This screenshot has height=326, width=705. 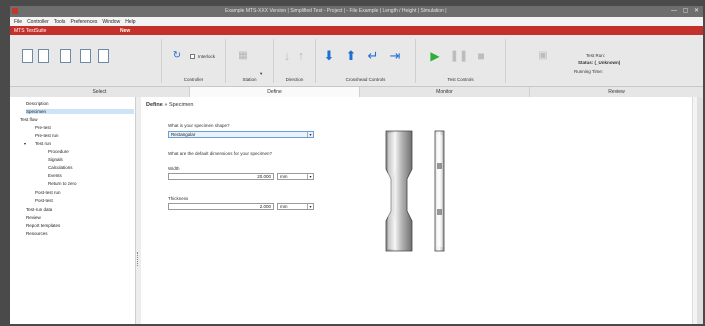 I want to click on new-test-button, so click(x=27, y=56).